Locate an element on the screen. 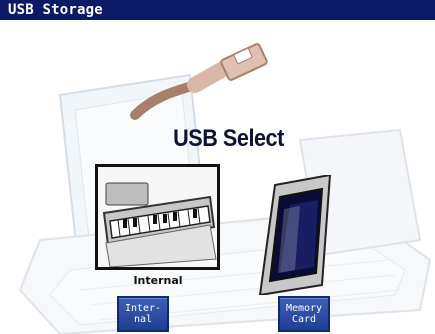  memory-card-button: Memory Card is located at coordinates (304, 314).